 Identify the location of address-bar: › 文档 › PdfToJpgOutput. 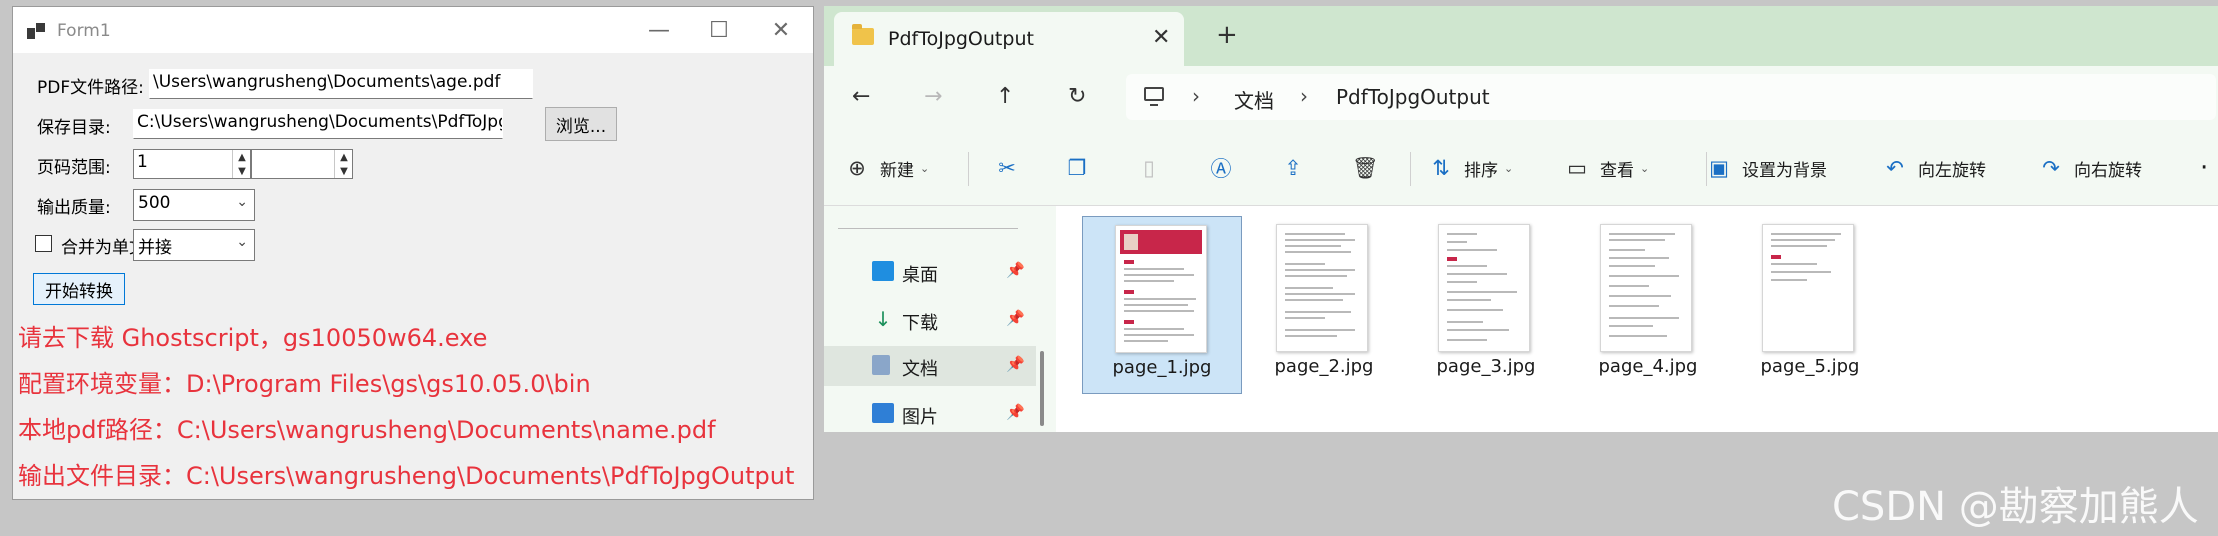
(1671, 97).